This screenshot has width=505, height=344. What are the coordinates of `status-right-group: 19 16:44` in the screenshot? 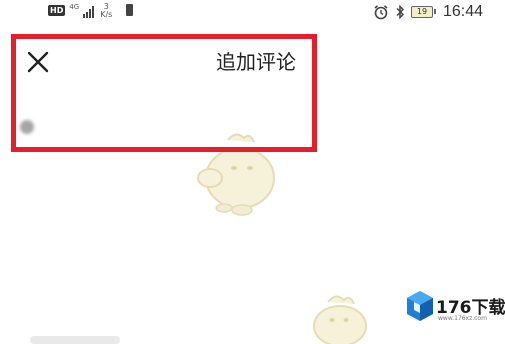 It's located at (428, 12).